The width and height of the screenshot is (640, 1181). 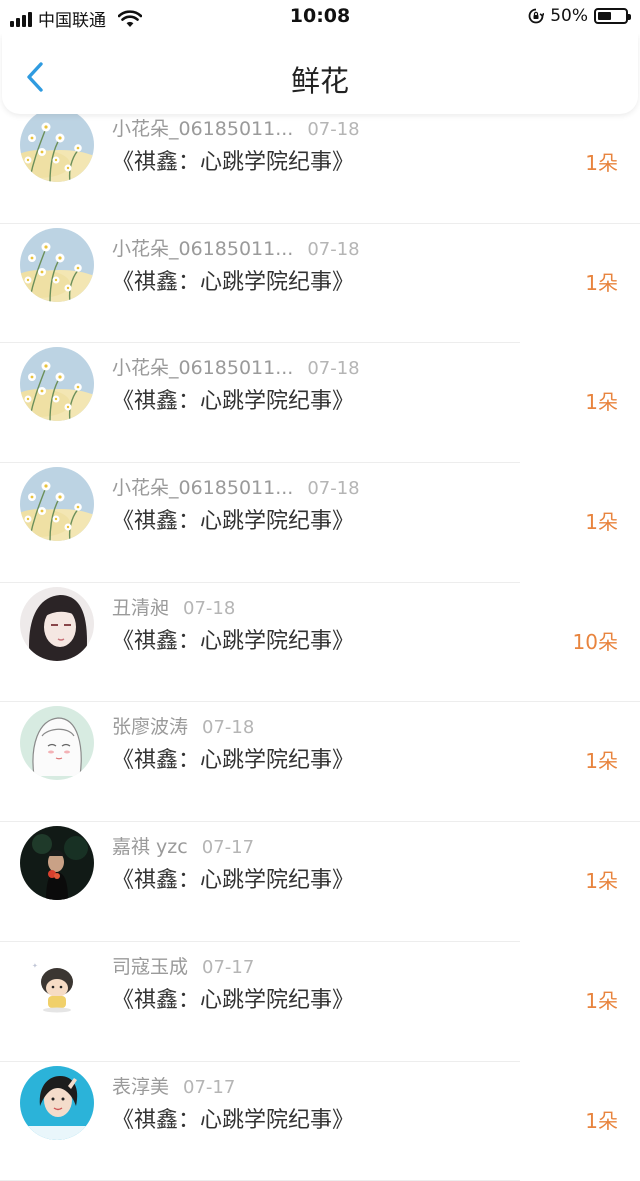 I want to click on sender-name: 表淳美 07-17, so click(x=173, y=1085).